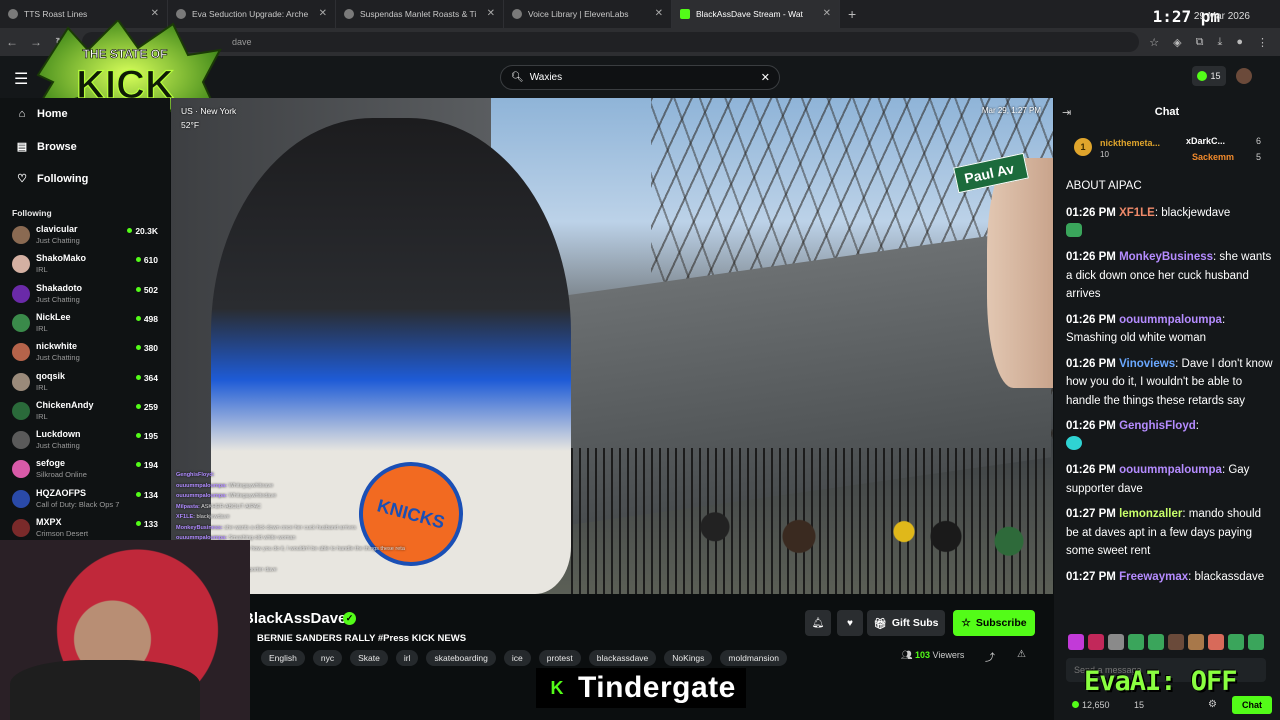 The image size is (1280, 720). I want to click on tab-label: Eva Seduction Upgrade: Arche, so click(250, 14).